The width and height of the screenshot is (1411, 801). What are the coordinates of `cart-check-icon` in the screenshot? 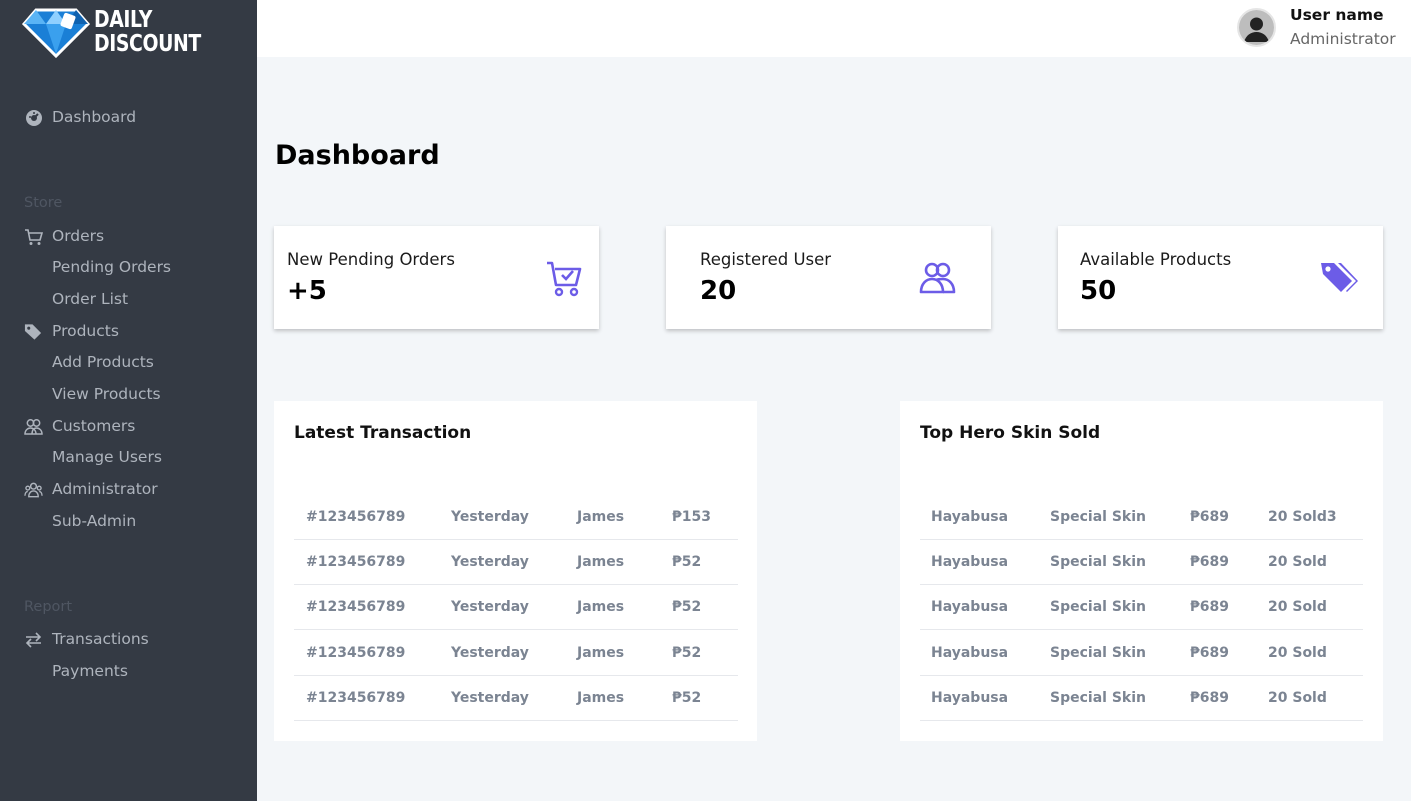 It's located at (564, 279).